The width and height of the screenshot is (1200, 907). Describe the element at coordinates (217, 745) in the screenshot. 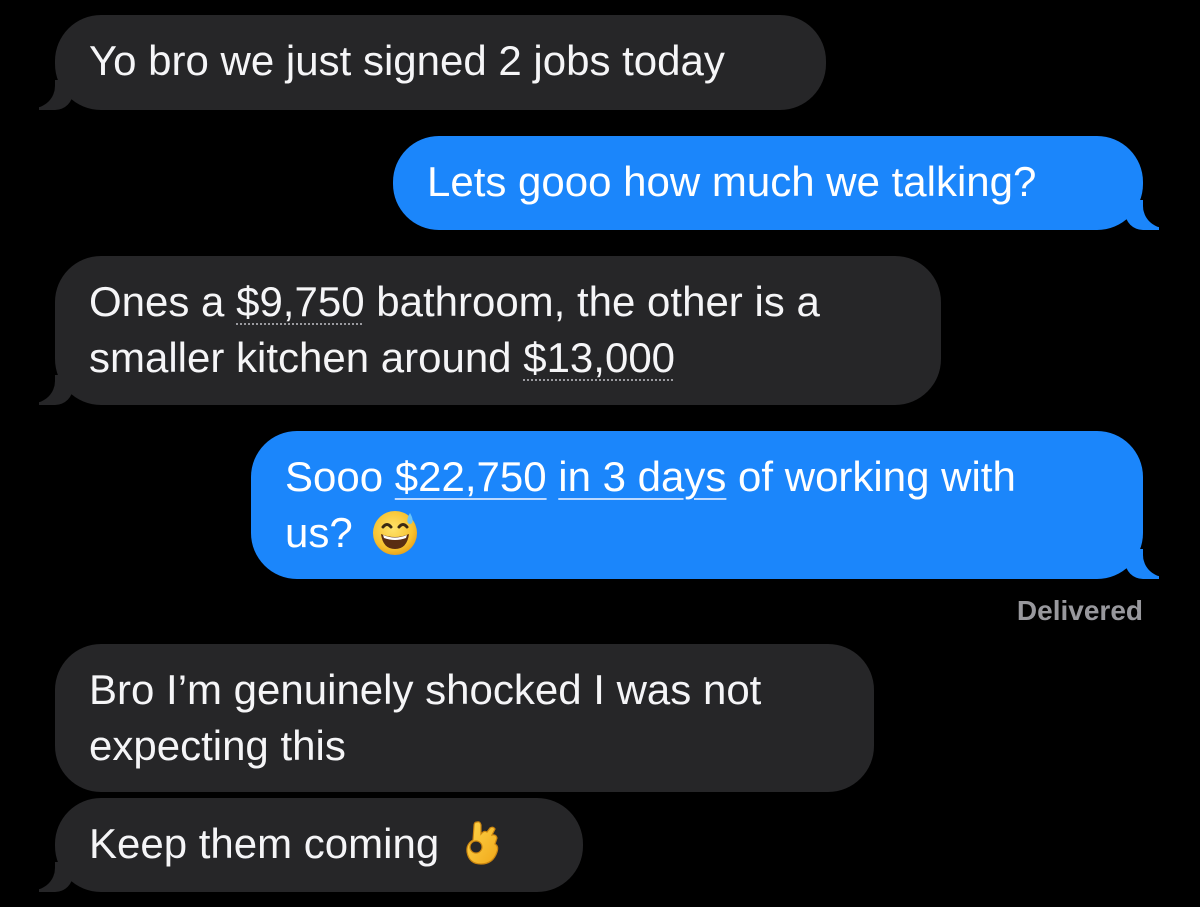

I see `message-line: expecting this` at that location.